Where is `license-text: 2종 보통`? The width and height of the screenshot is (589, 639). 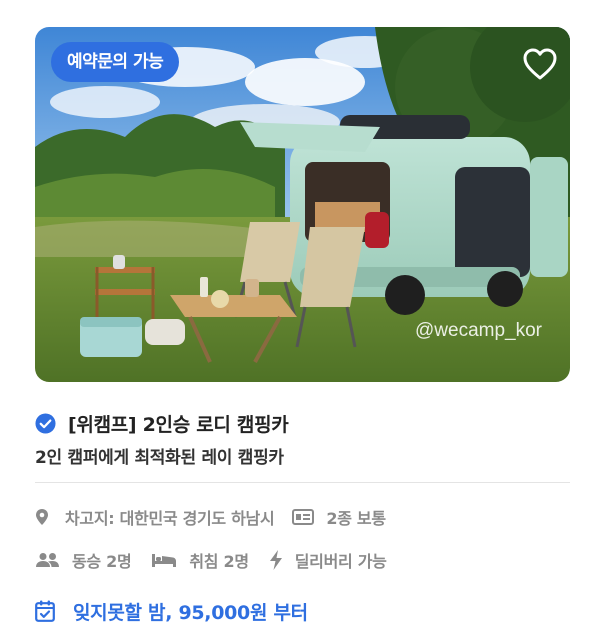
license-text: 2종 보통 is located at coordinates (356, 518).